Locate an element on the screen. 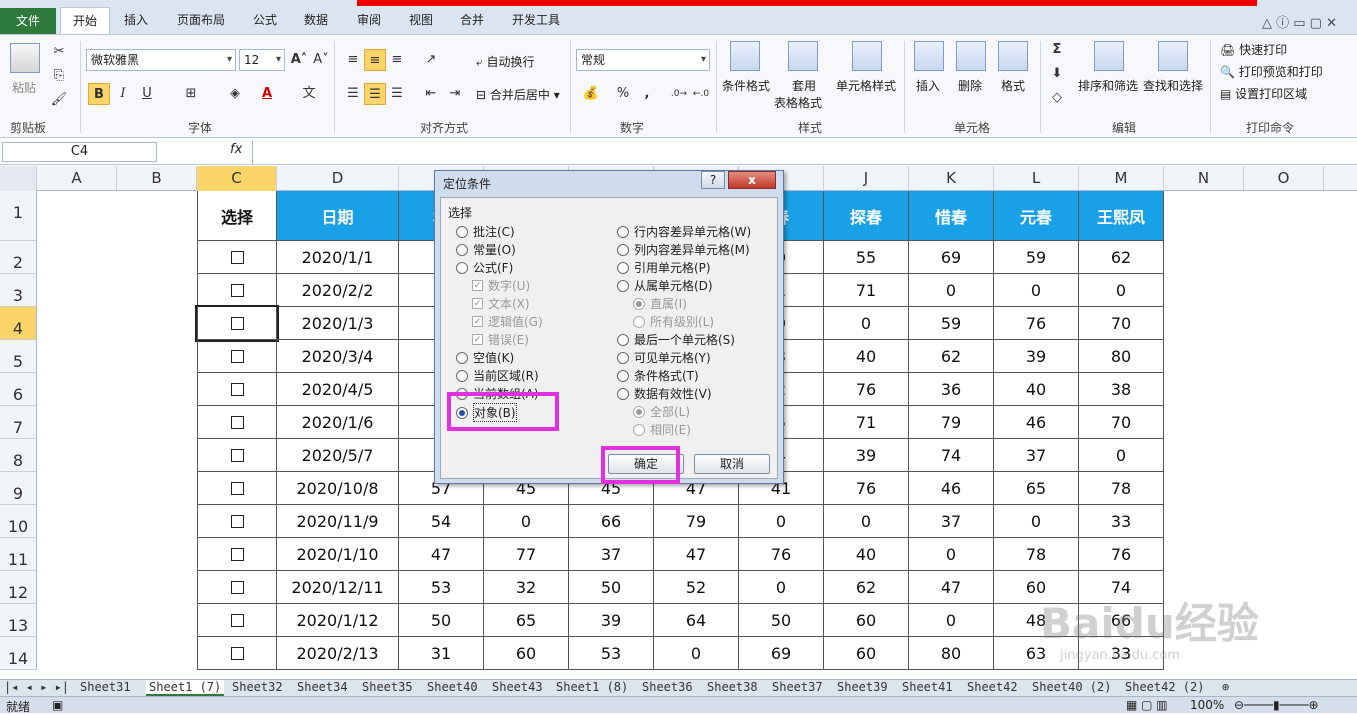 The height and width of the screenshot is (715, 1357). align-top-icon: ≡ is located at coordinates (353, 60).